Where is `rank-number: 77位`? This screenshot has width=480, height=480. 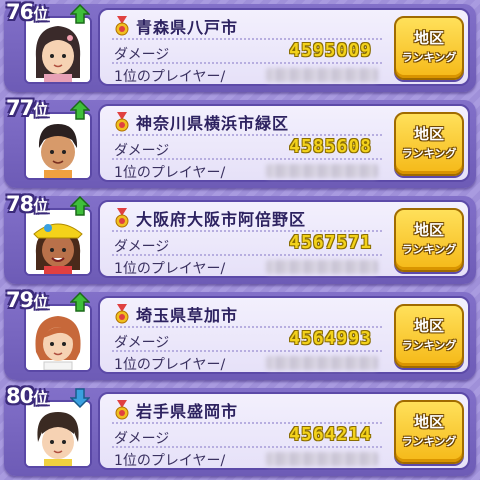 rank-number: 77位 is located at coordinates (27, 108).